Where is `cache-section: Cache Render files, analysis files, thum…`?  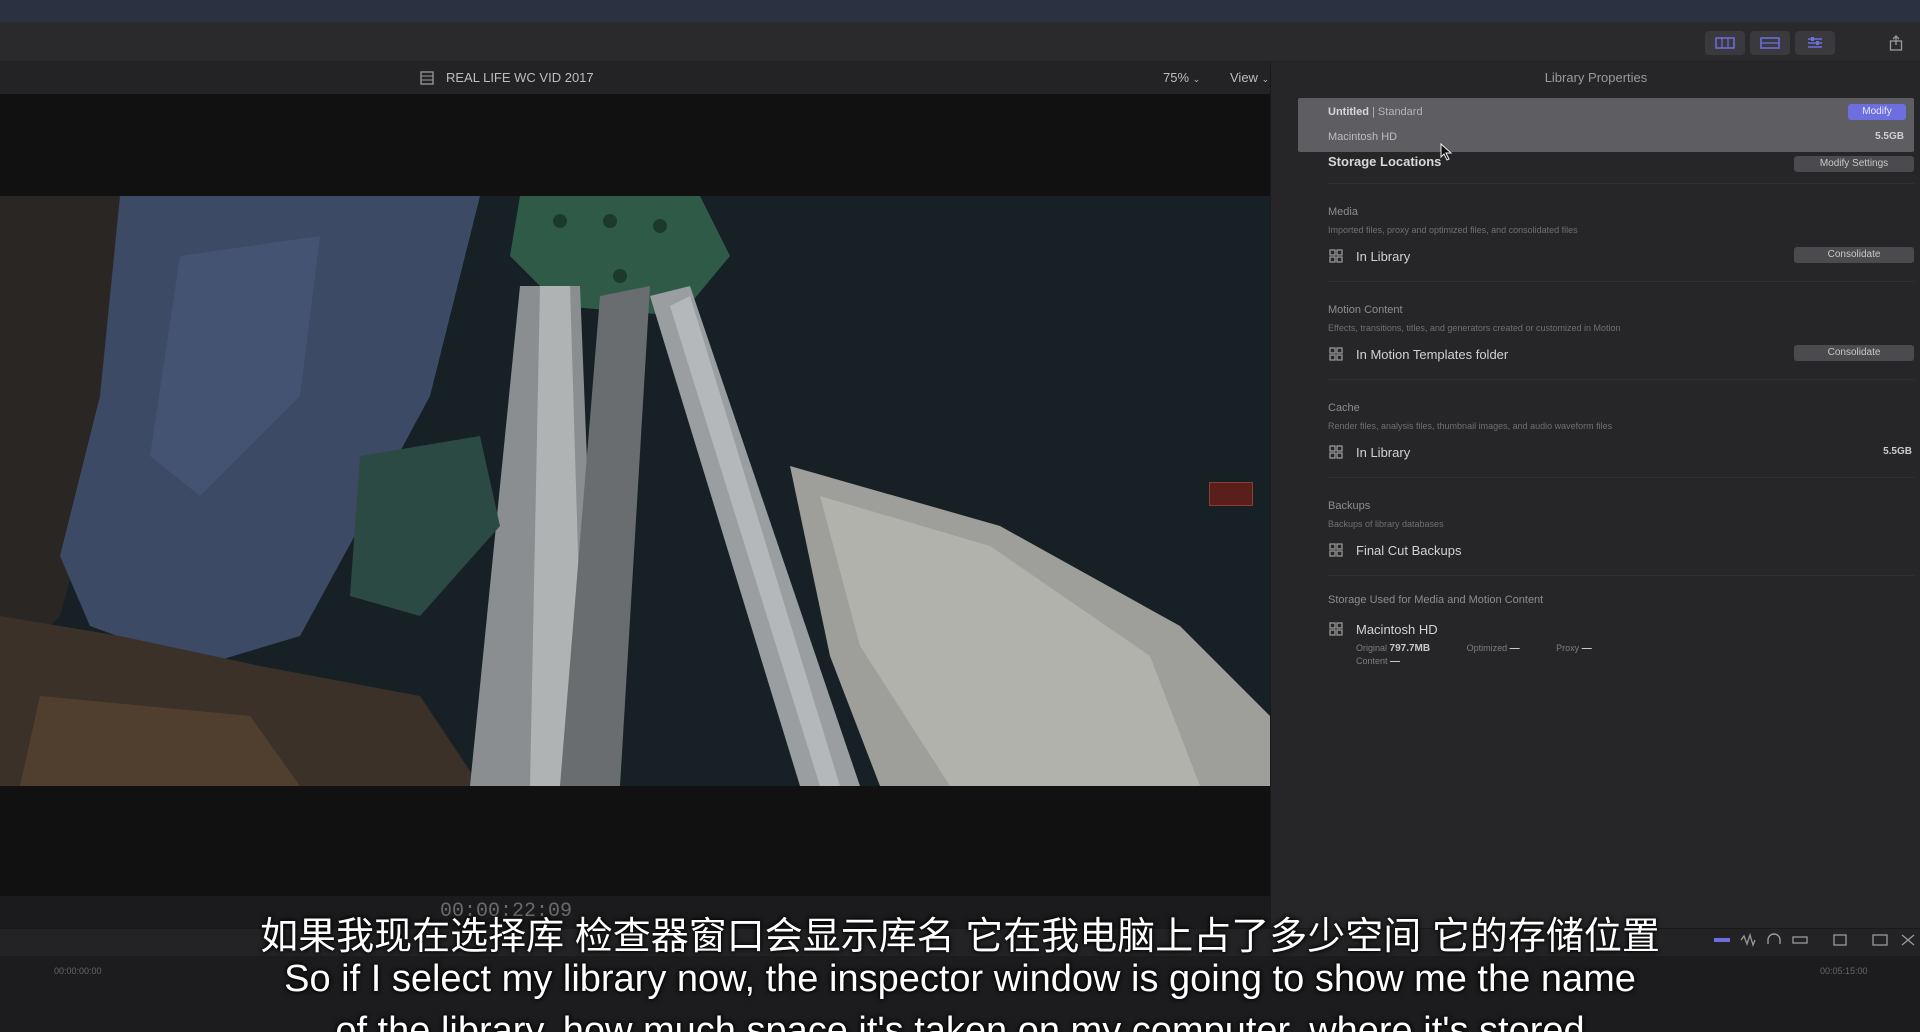 cache-section: Cache Render files, analysis files, thum… is located at coordinates (1621, 432).